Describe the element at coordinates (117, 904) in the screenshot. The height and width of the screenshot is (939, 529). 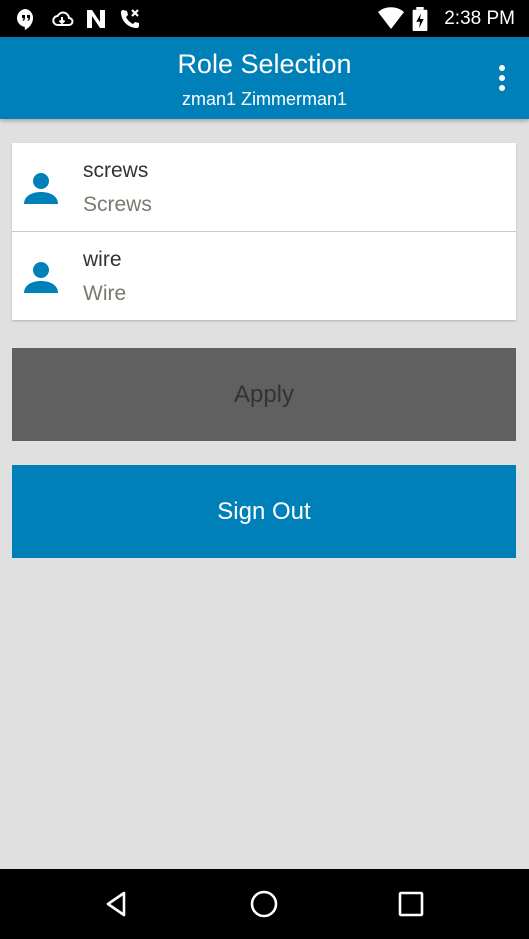
I see `back-icon` at that location.